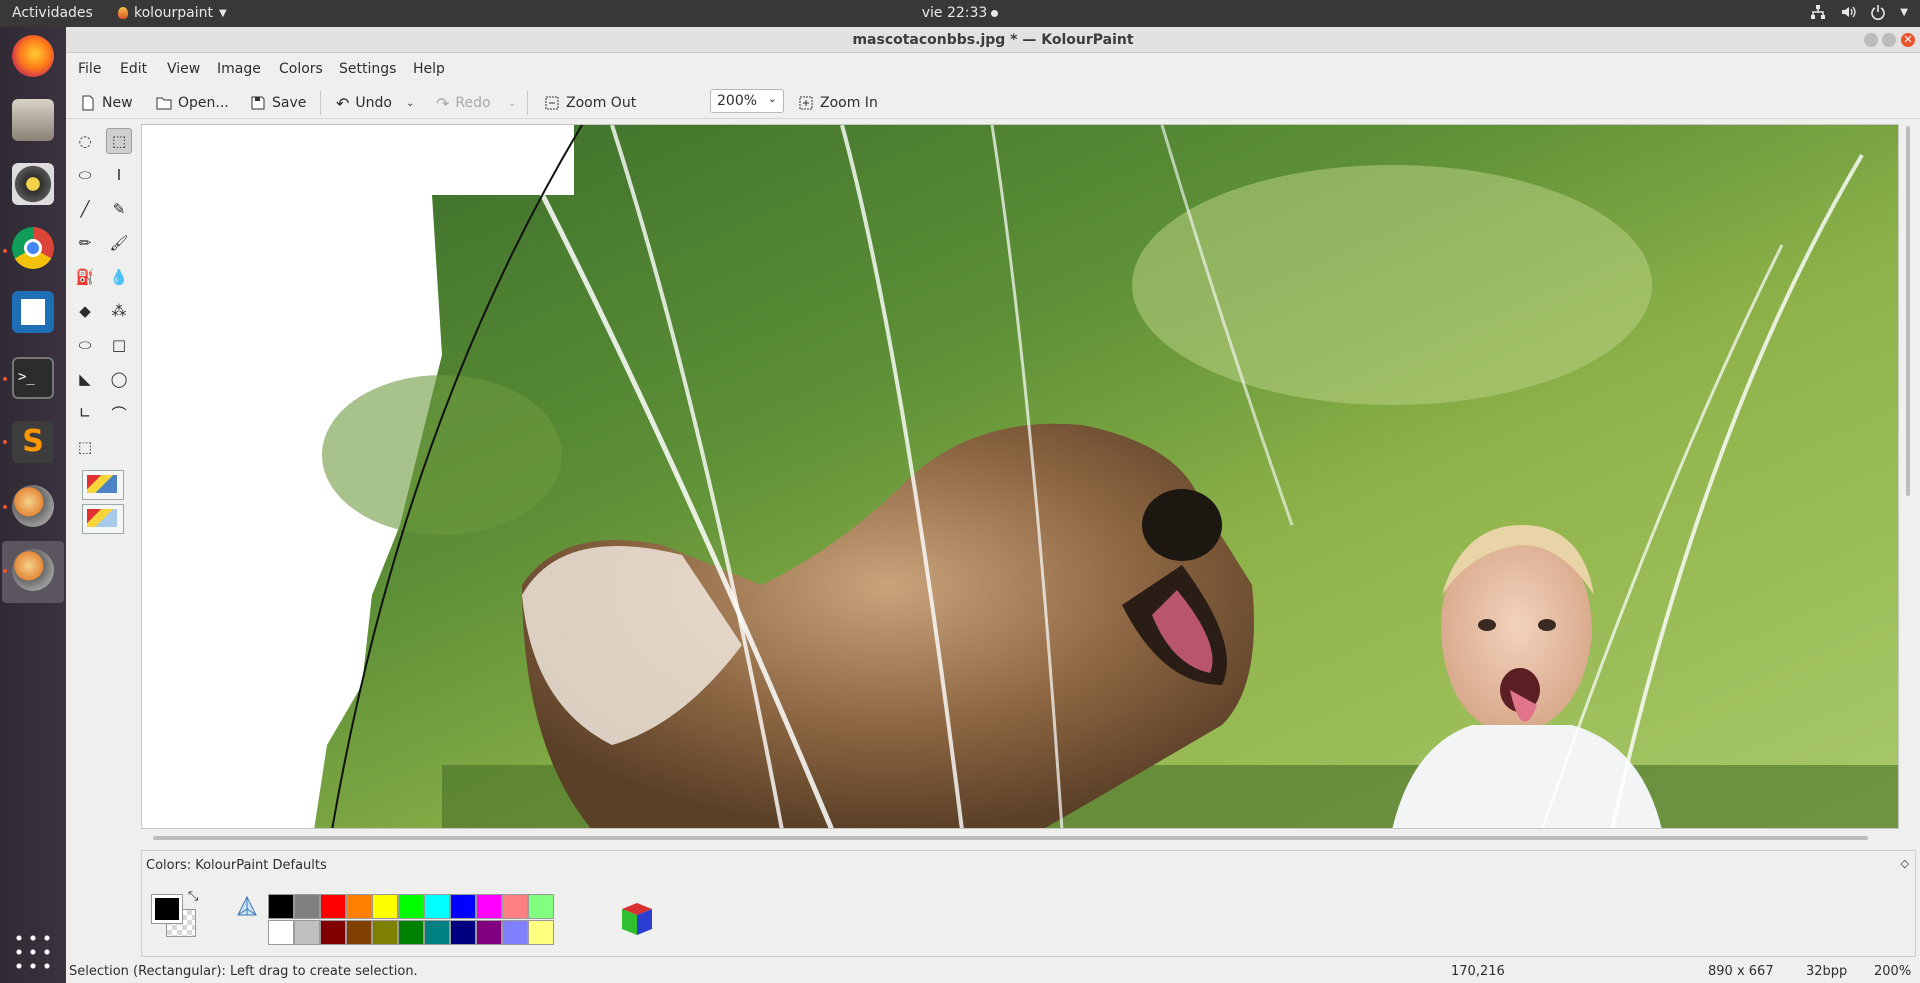 The image size is (1920, 983). I want to click on system-tray: ▼, so click(1859, 12).